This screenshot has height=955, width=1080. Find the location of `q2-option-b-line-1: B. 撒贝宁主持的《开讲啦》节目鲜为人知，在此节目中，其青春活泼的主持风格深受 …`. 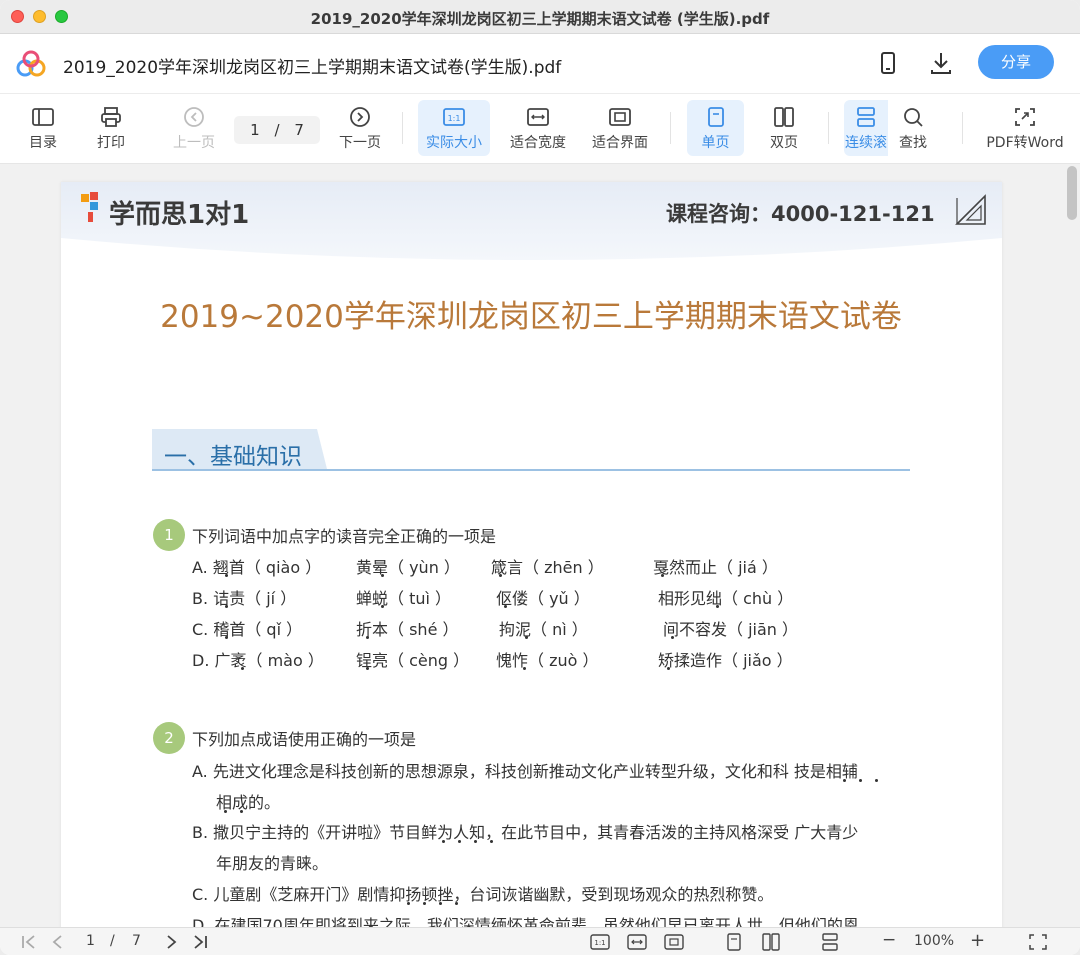

q2-option-b-line-1: B. 撒贝宁主持的《开讲啦》节目鲜为人知，在此节目中，其青春活泼的主持风格深受 … is located at coordinates (525, 832).